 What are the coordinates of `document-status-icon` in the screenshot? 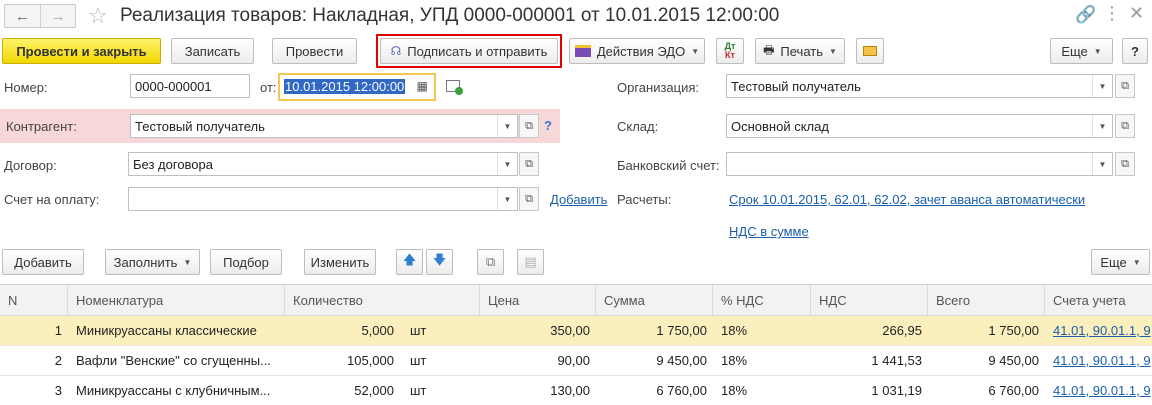 It's located at (454, 87).